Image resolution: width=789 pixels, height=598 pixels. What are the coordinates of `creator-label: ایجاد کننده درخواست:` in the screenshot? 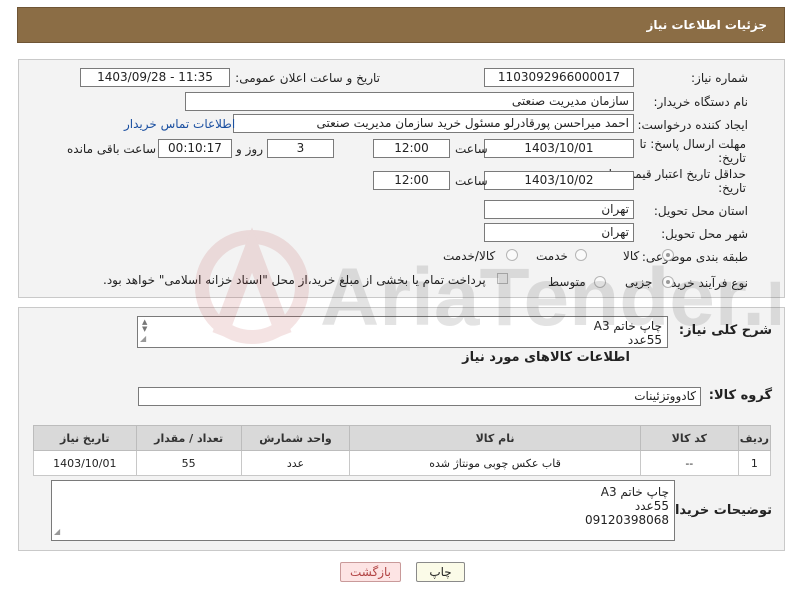 It's located at (692, 125).